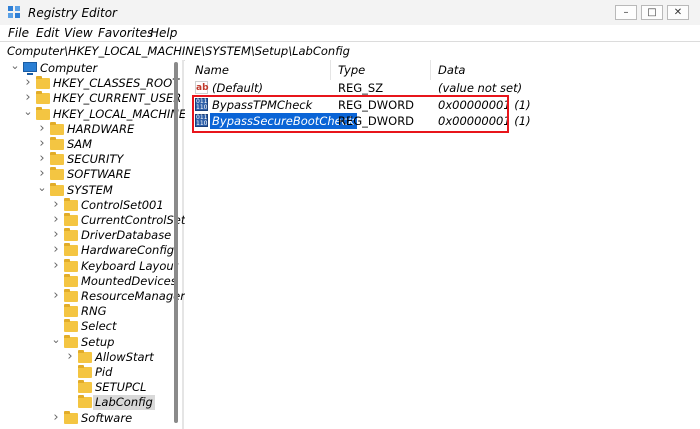 The height and width of the screenshot is (429, 700). Describe the element at coordinates (361, 88) in the screenshot. I see `value-type: REG_SZ` at that location.